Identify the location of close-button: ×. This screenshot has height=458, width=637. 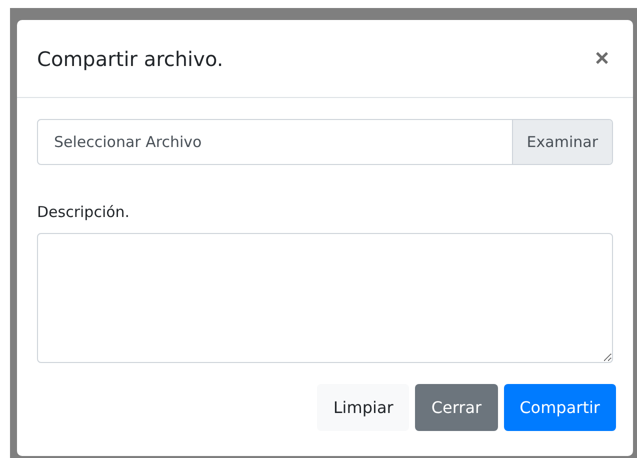
(601, 58).